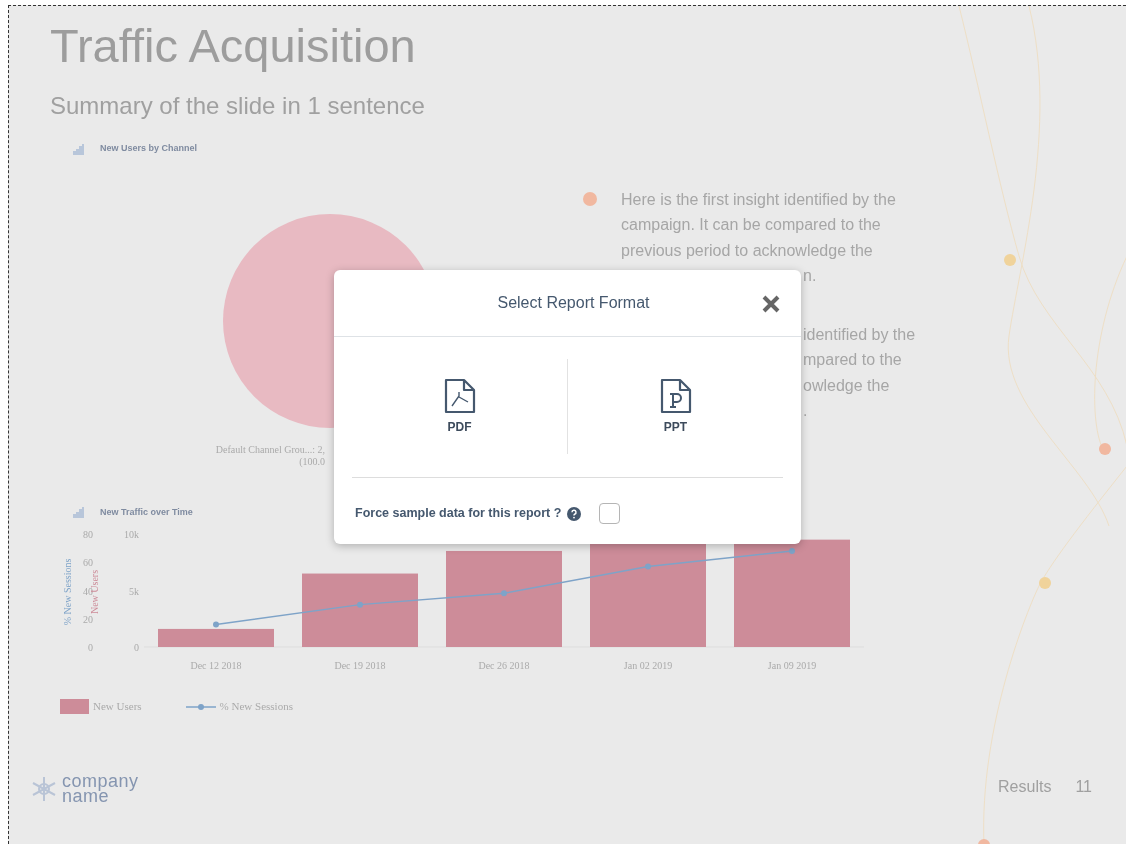 Image resolution: width=1126 pixels, height=844 pixels. I want to click on chart-label: Default Channel Grou...: 2,, so click(270, 449).